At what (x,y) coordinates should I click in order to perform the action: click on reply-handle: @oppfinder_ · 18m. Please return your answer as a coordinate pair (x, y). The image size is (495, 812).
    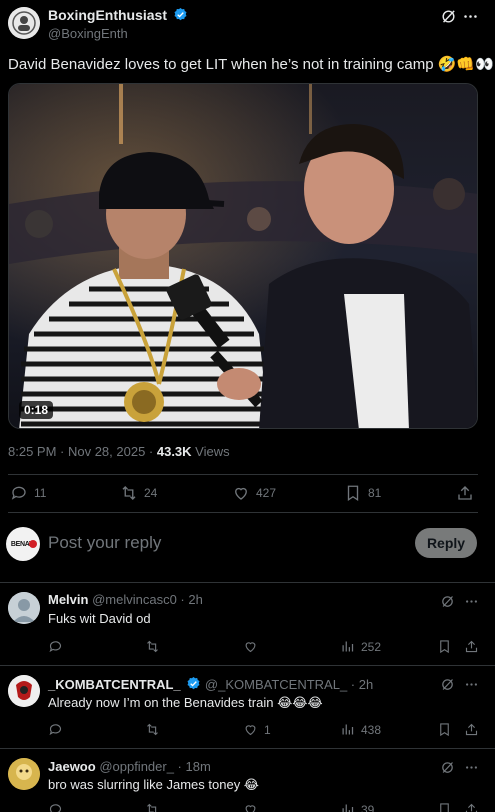
    Looking at the image, I should click on (154, 766).